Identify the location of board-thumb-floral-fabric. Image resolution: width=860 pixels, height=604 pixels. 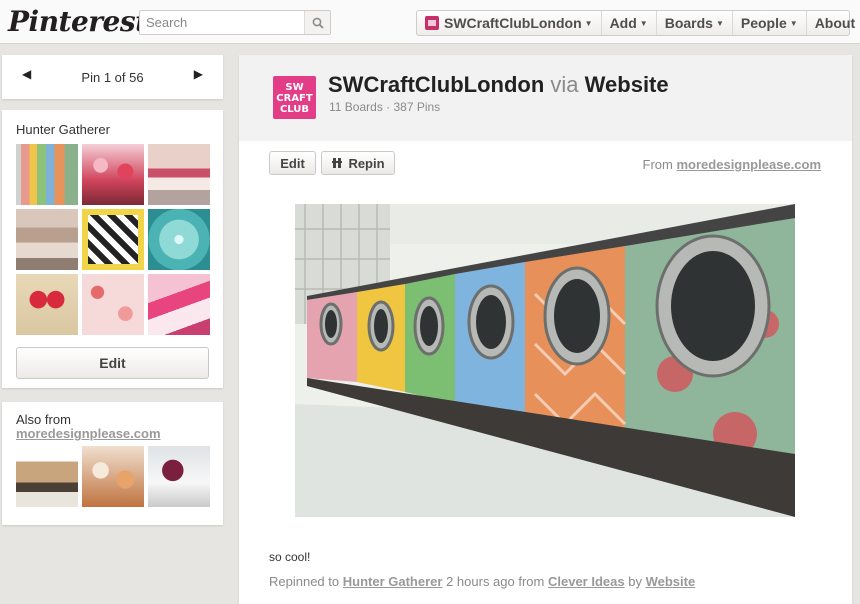
(113, 304).